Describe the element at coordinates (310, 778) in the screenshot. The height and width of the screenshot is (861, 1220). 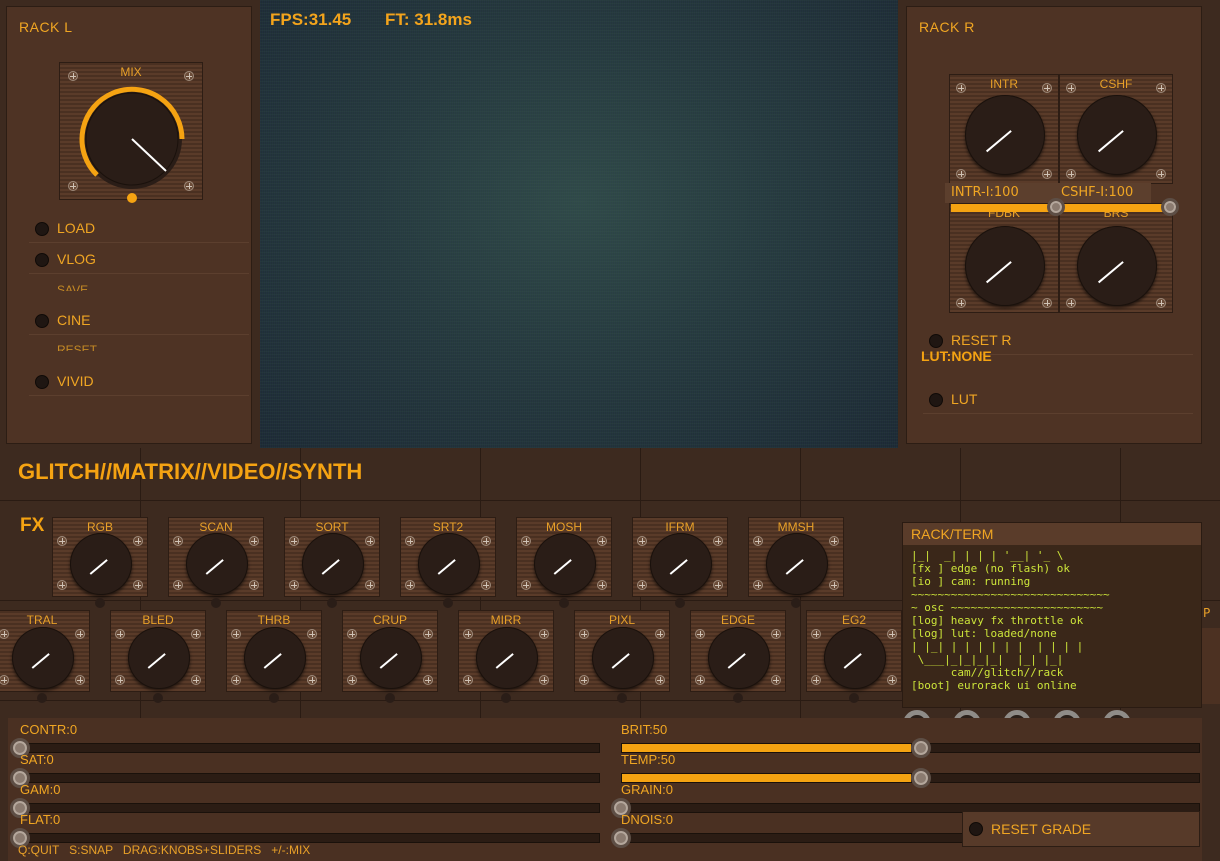
I see `sat-slider-track` at that location.